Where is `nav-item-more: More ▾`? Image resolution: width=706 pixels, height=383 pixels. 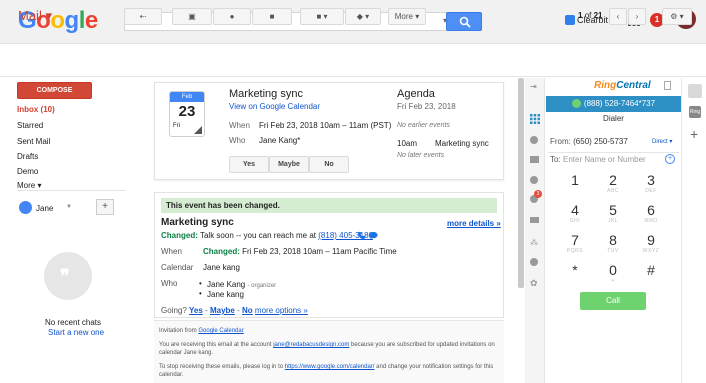 nav-item-more: More ▾ is located at coordinates (29, 185).